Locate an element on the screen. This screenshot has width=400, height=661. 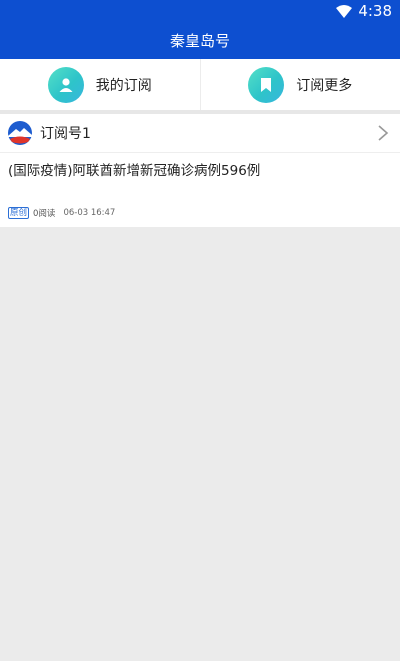
article-item: (国际疫情)阿联酋新增新冠确诊病例596例 原创 0阅读 06-03 16:47 is located at coordinates (200, 190).